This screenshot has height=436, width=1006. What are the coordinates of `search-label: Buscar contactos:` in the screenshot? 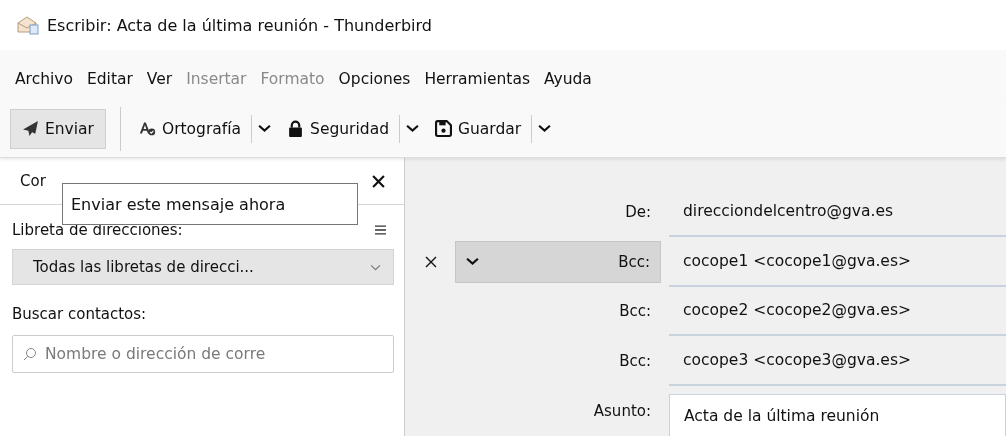 It's located at (80, 314).